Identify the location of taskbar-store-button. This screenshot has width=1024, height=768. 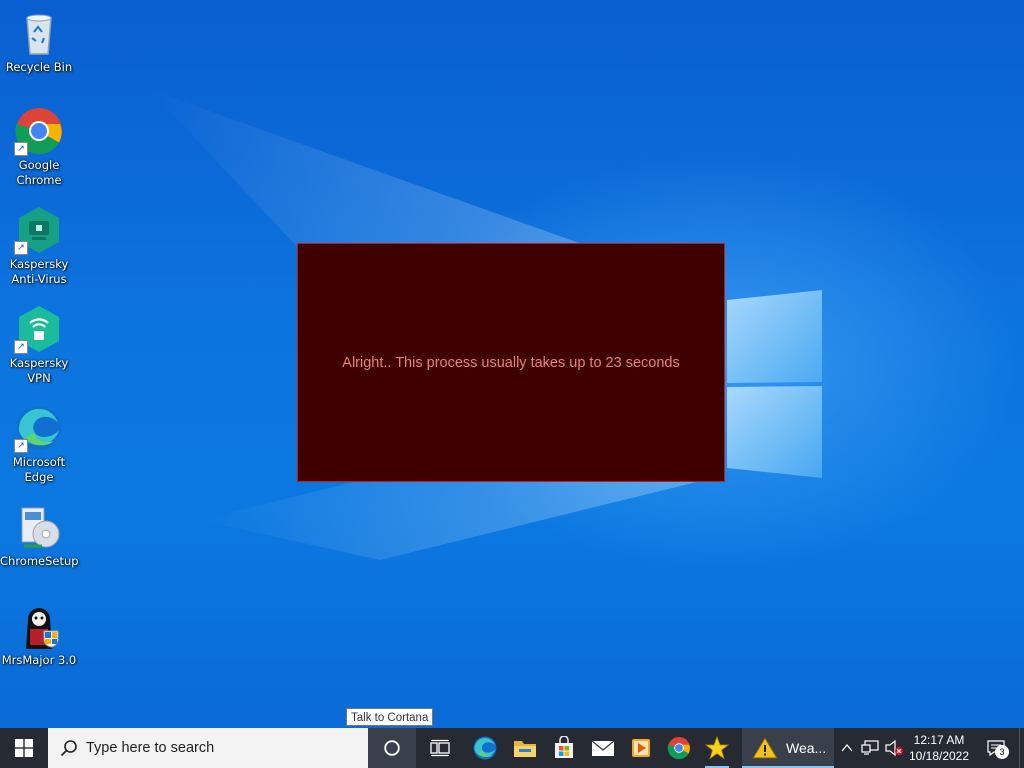
(564, 748).